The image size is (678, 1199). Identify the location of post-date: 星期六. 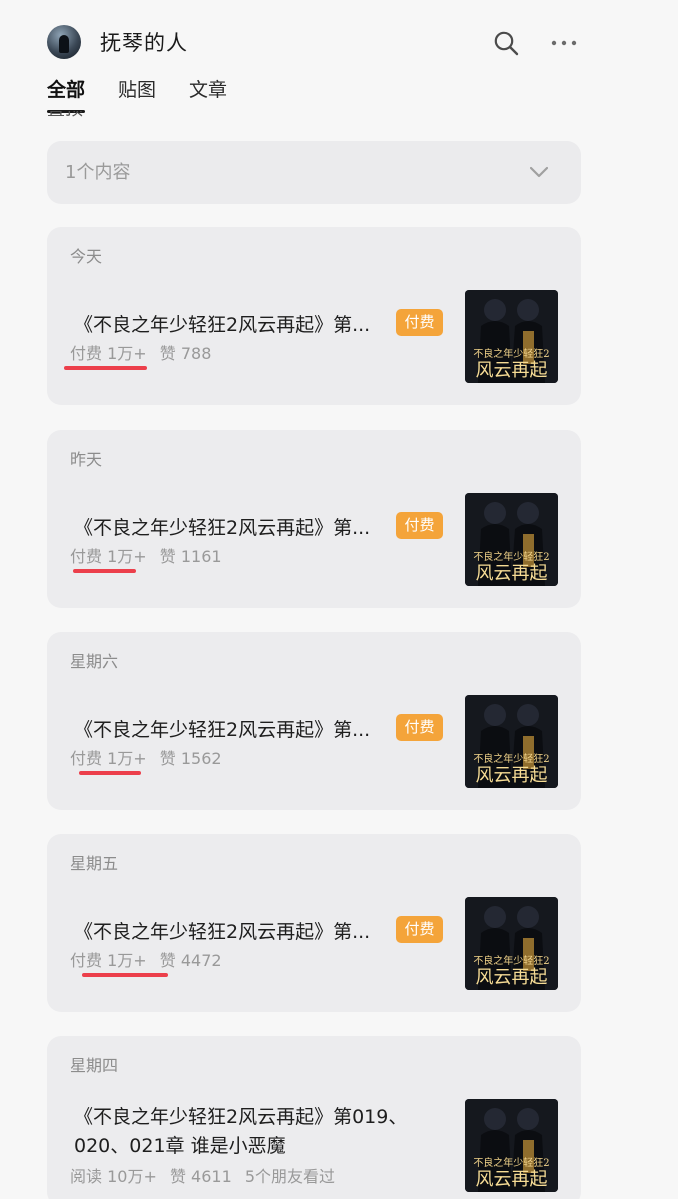
(94, 661).